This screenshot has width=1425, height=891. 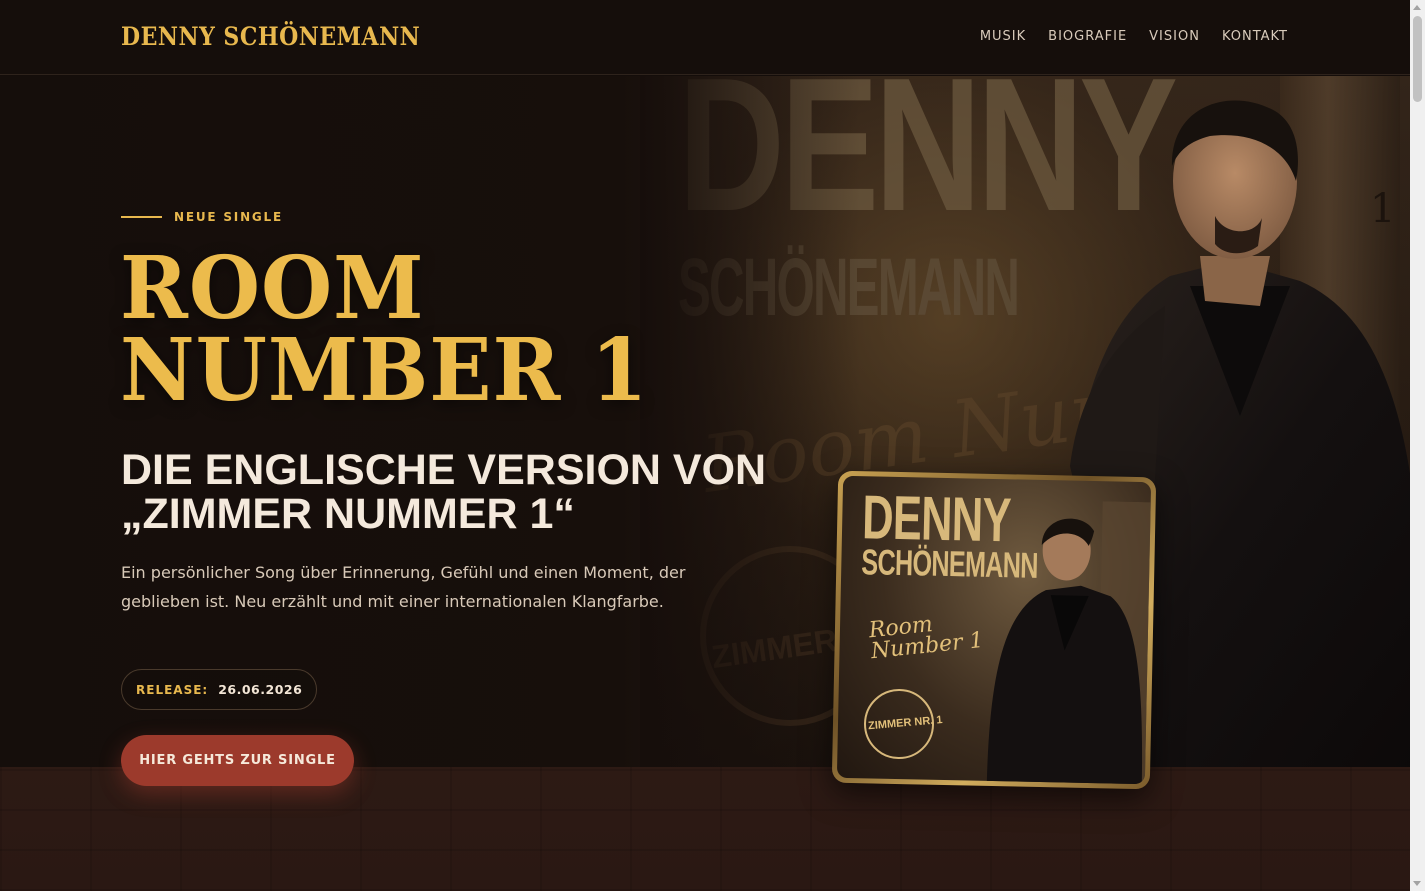 What do you see at coordinates (172, 689) in the screenshot?
I see `release-label: RELEASE:` at bounding box center [172, 689].